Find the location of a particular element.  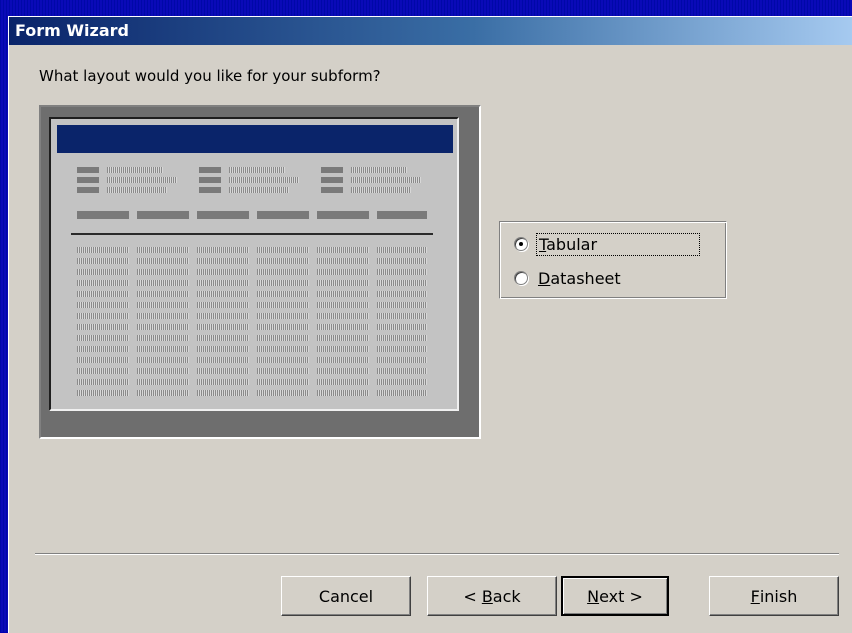

back-button: < Back is located at coordinates (492, 596).